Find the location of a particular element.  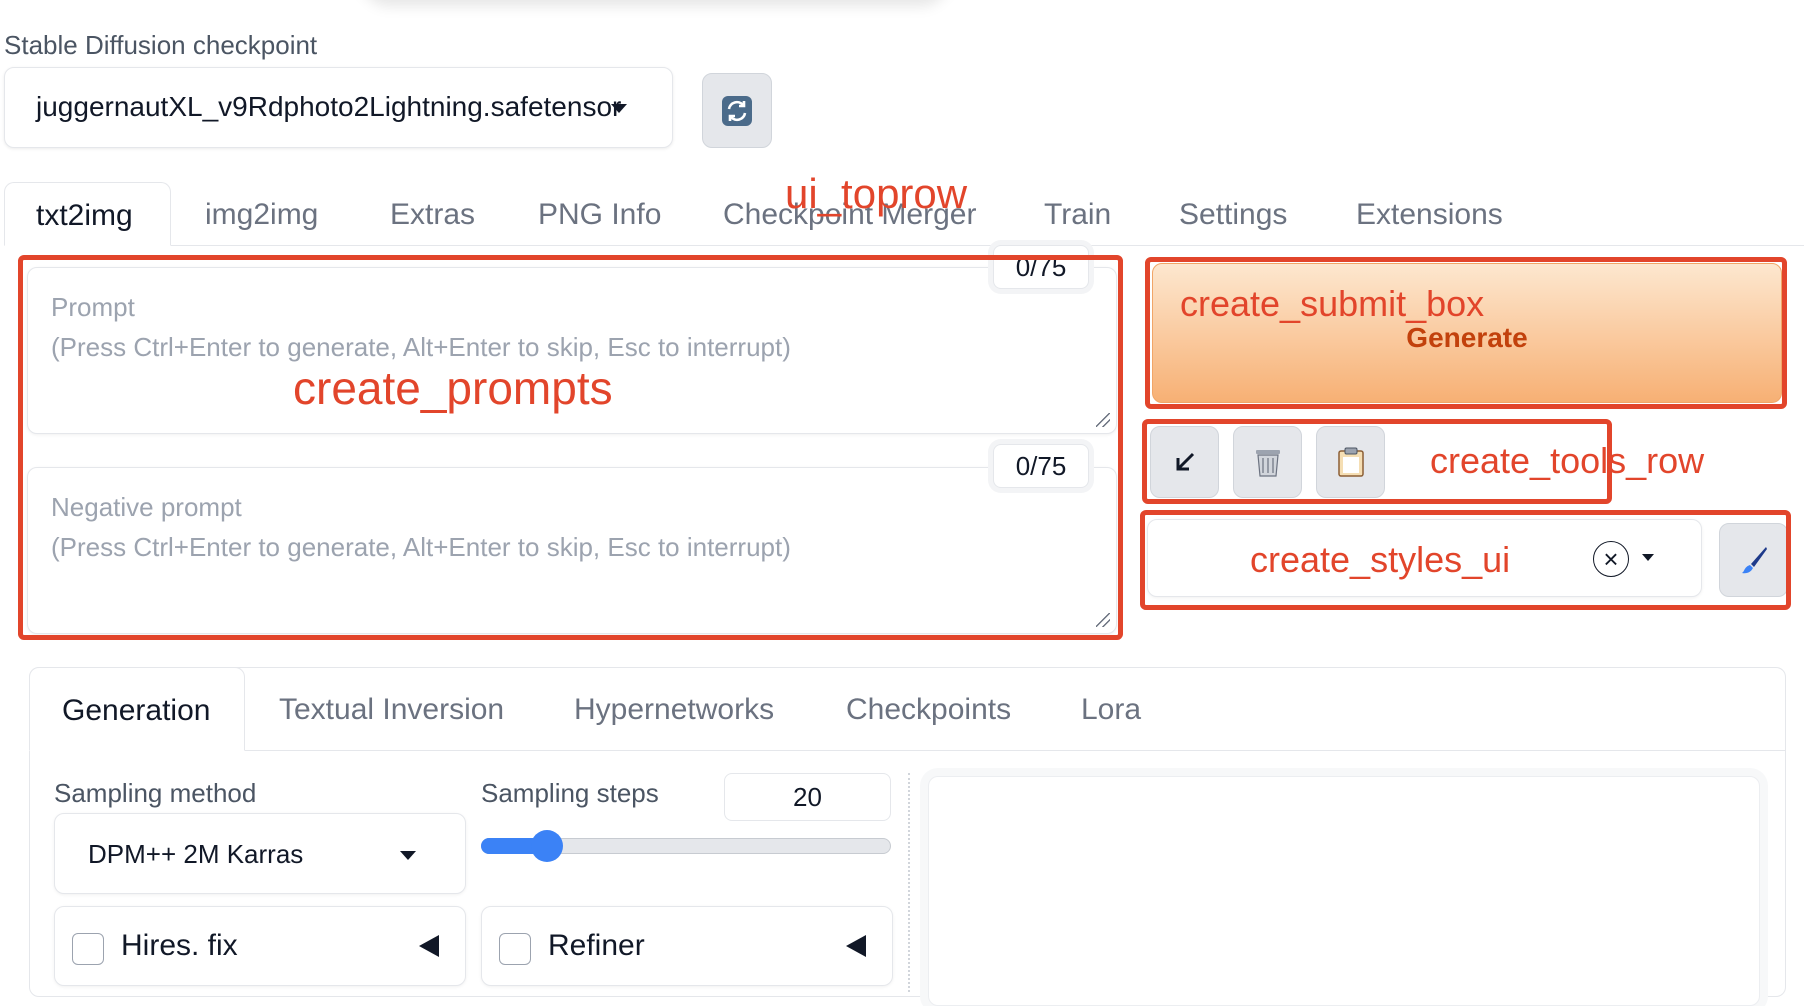

sampling-steps-input: 20 is located at coordinates (807, 797).